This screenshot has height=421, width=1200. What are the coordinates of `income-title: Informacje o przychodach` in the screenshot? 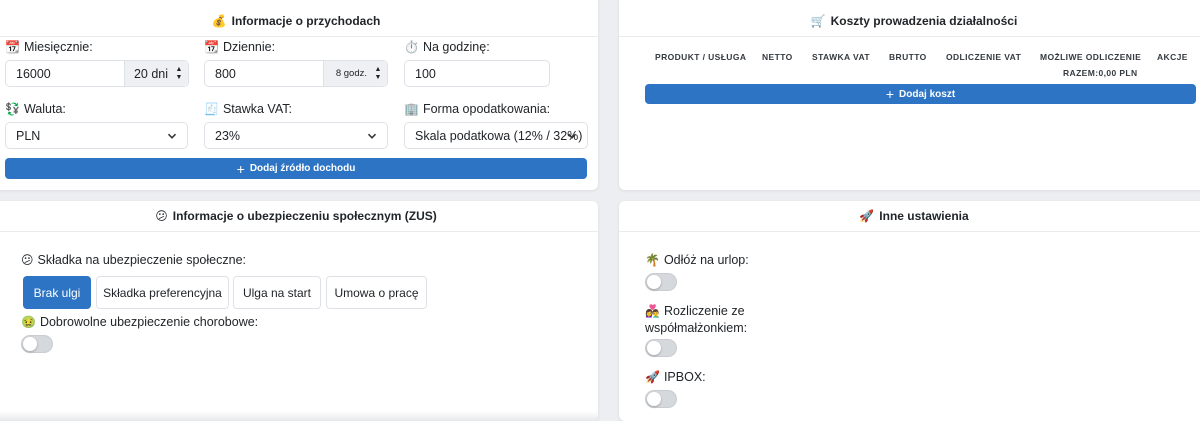 It's located at (306, 21).